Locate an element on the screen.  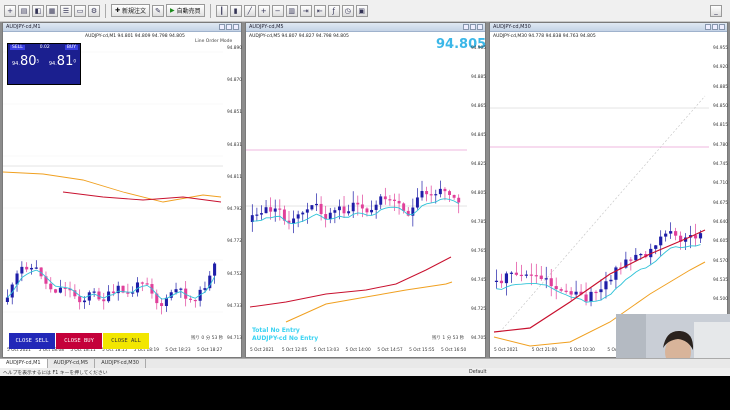
metaeditor-icon: ✎ is located at coordinates (158, 10).